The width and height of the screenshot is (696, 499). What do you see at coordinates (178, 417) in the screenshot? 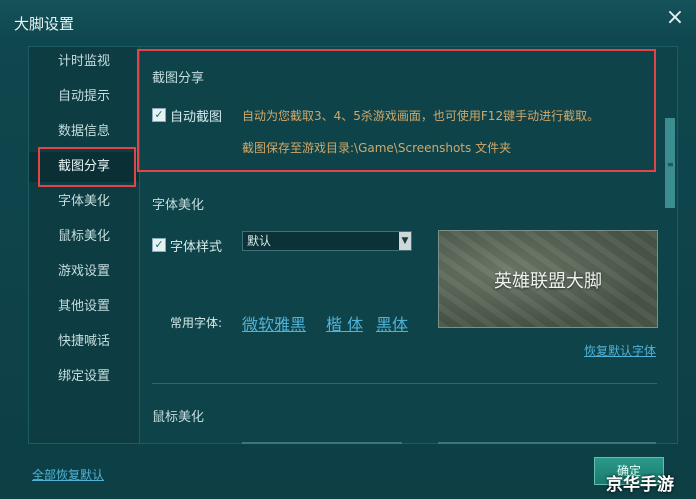
I see `section-title-mouse: 鼠标美化` at bounding box center [178, 417].